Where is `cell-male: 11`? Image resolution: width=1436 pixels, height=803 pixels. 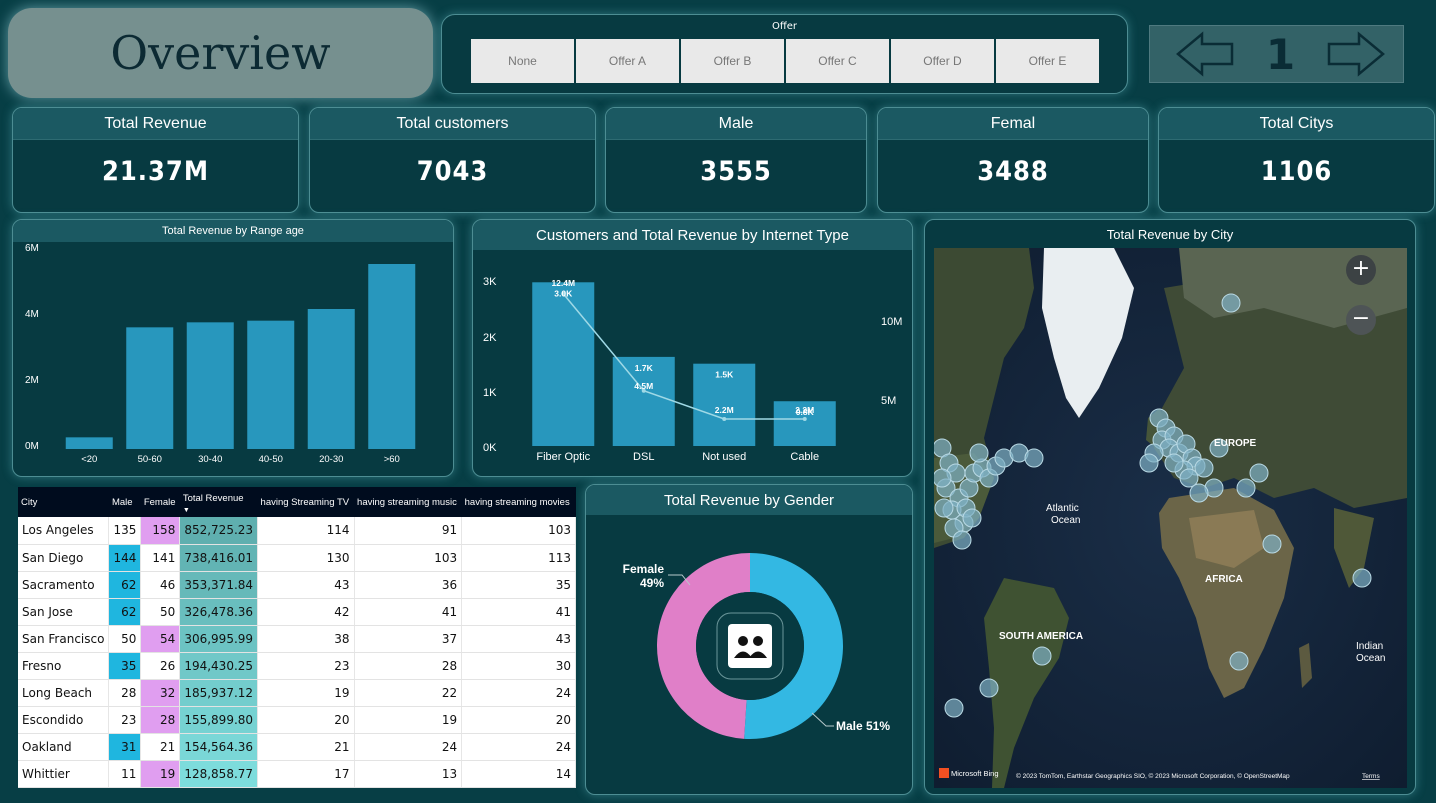
cell-male: 11 is located at coordinates (125, 774).